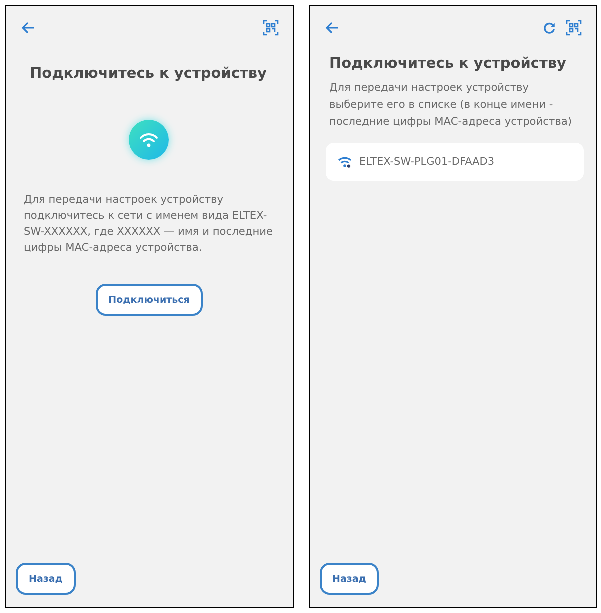 This screenshot has width=601, height=613. Describe the element at coordinates (149, 224) in the screenshot. I see `instruction-text: Для передачи настроек устройству подключитесь к сети с именем вида ELTEX-SW-XXXXXX, где XXXXXX — имя и последние цифры MAC-адреса устройства.` at that location.